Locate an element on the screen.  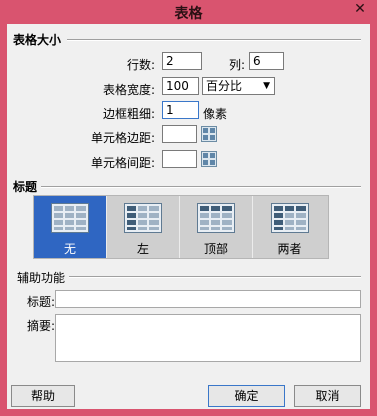
cancel-button: 取消 is located at coordinates (327, 396).